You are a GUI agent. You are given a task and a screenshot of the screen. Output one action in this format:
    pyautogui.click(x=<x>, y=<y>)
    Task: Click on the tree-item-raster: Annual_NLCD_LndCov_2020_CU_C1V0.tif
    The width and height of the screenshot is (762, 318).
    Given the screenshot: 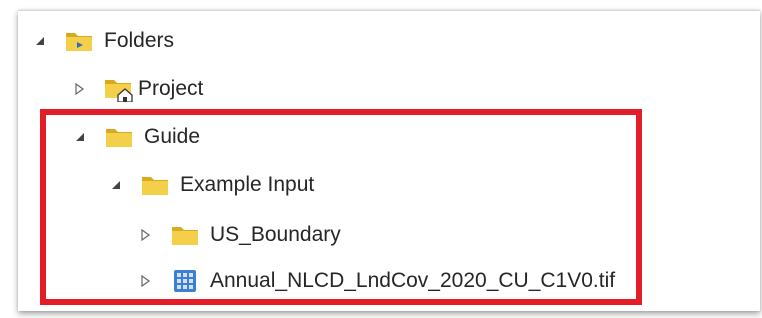 What is the action you would take?
    pyautogui.click(x=375, y=281)
    